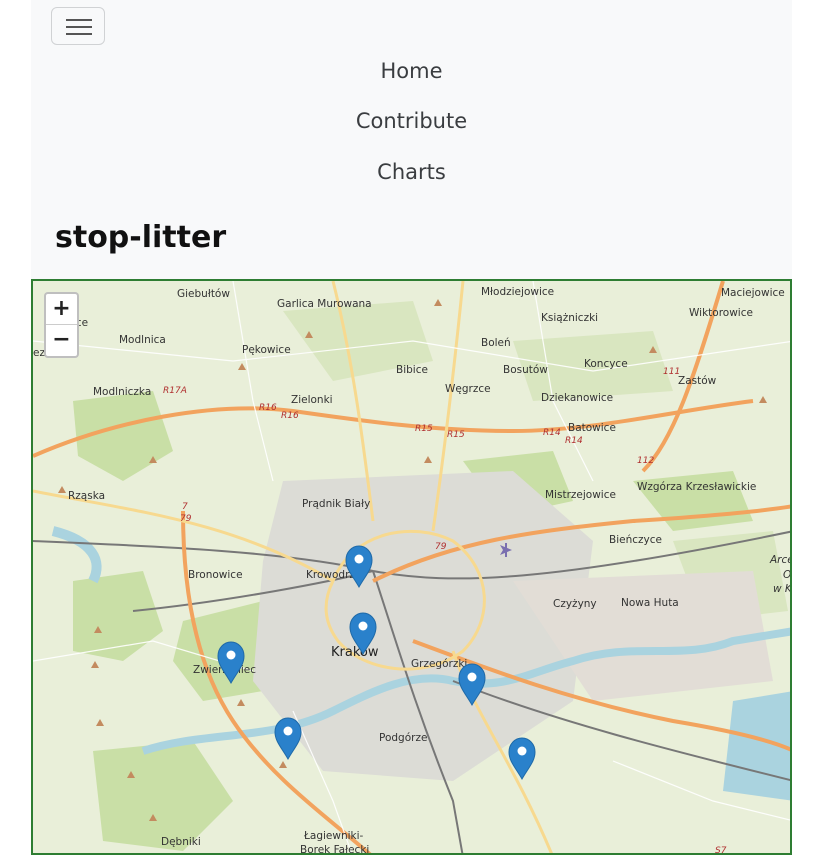  Describe the element at coordinates (696, 487) in the screenshot. I see `svg-text: Wzgórza Krzesławickie` at that location.